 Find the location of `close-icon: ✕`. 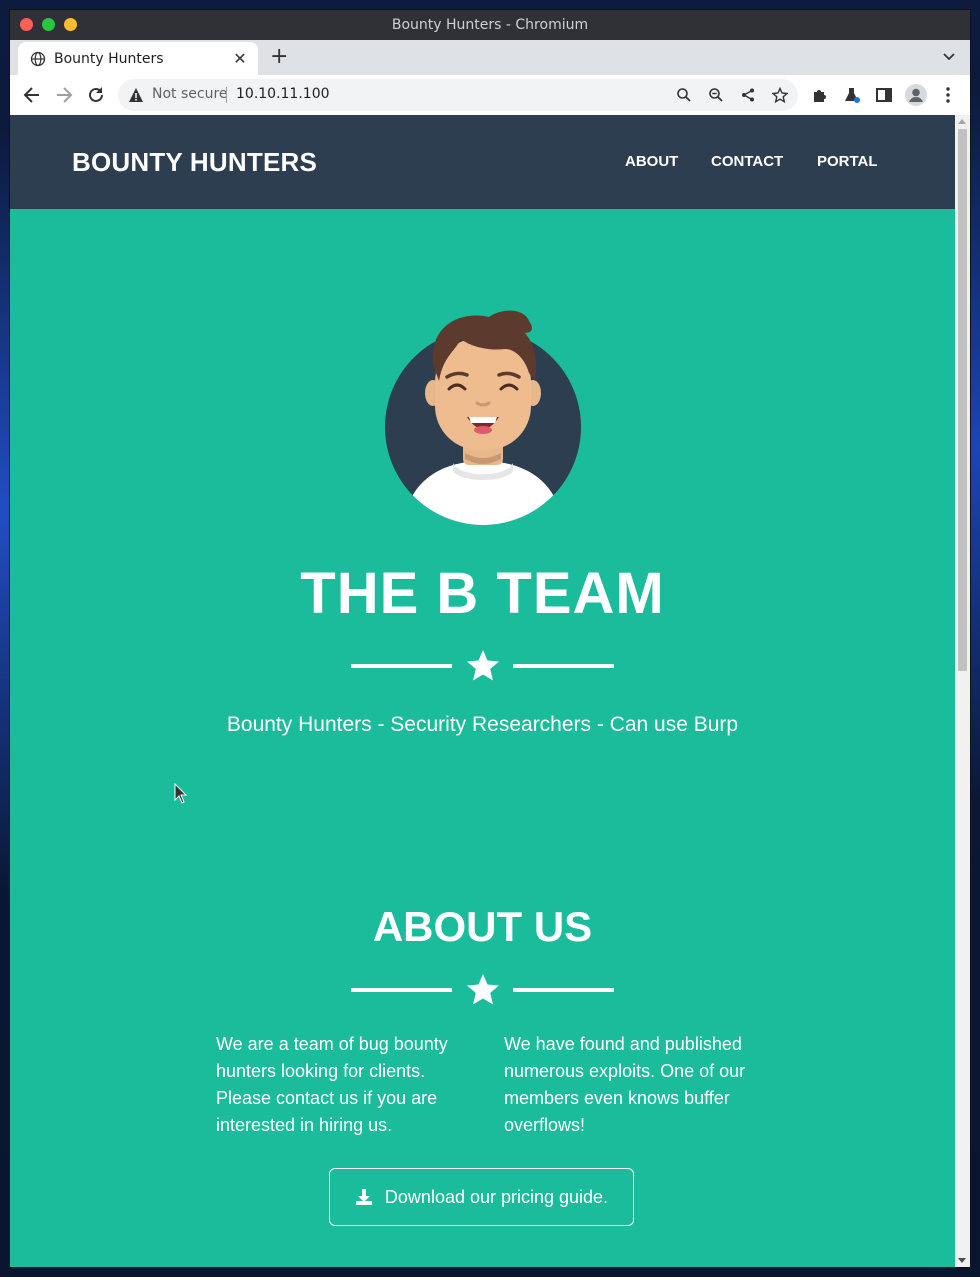

close-icon: ✕ is located at coordinates (240, 58).